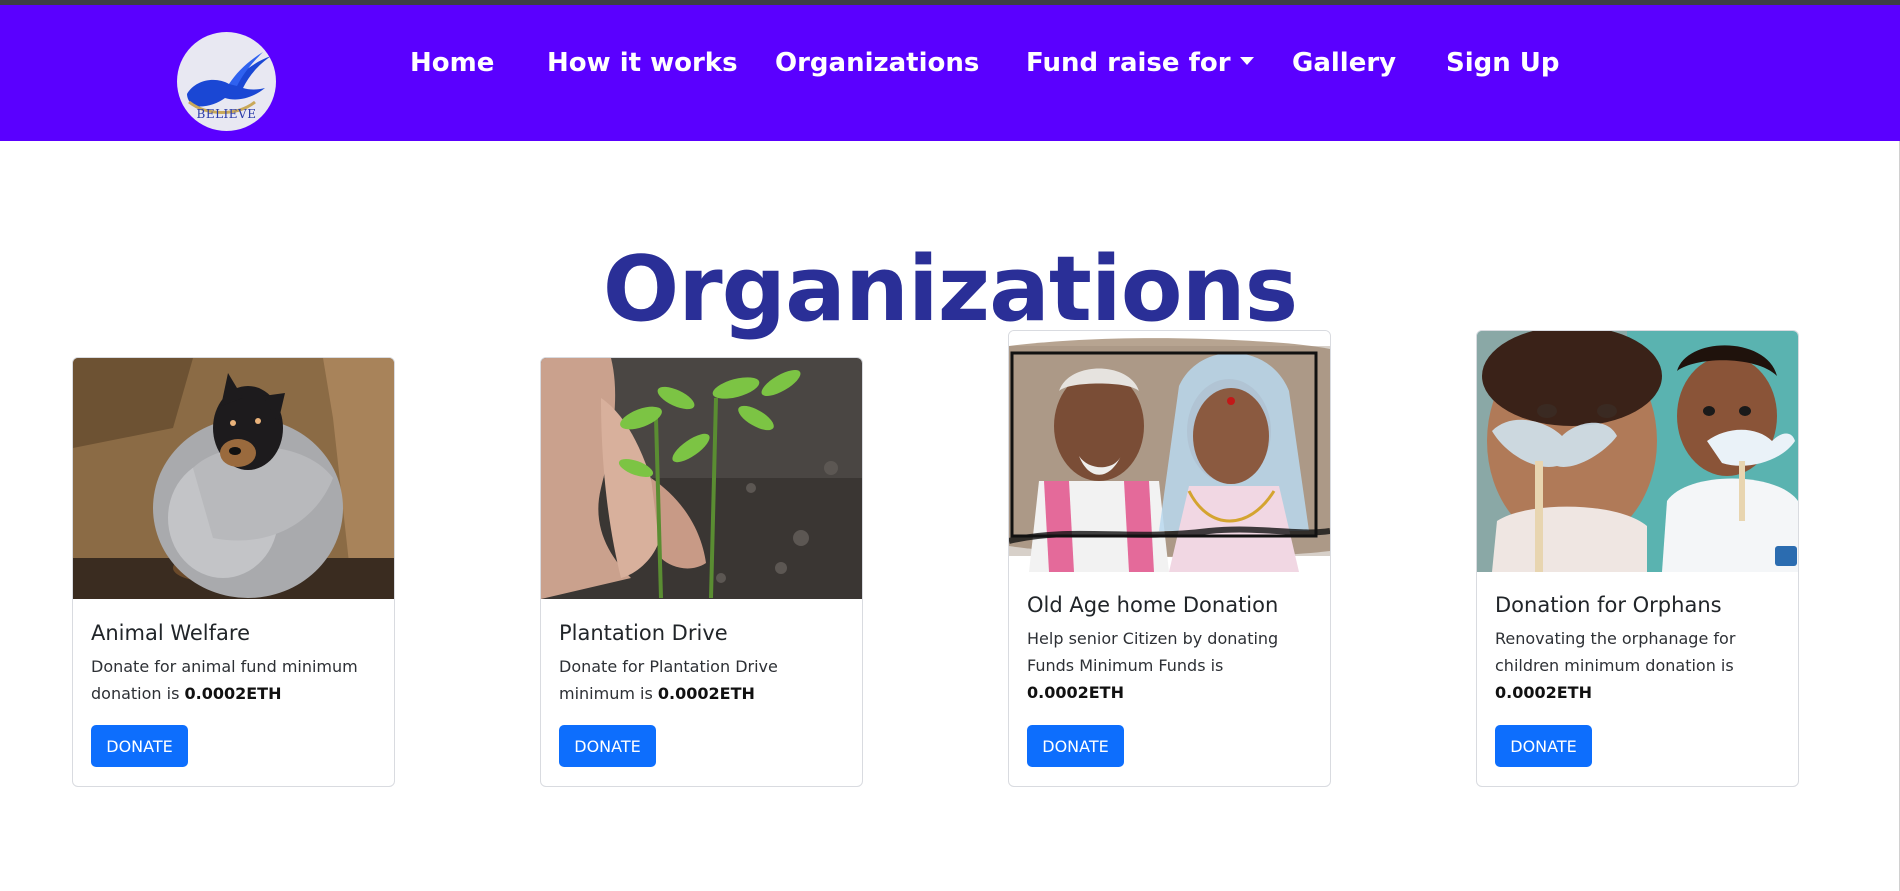  I want to click on card-title: Animal Welfare, so click(170, 633).